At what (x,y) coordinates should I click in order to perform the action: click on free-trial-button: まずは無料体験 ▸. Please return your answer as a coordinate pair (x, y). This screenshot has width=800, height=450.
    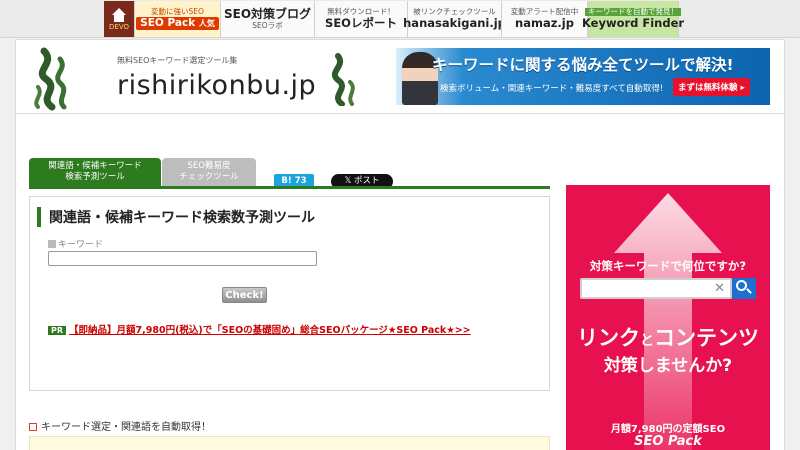
    Looking at the image, I should click on (711, 87).